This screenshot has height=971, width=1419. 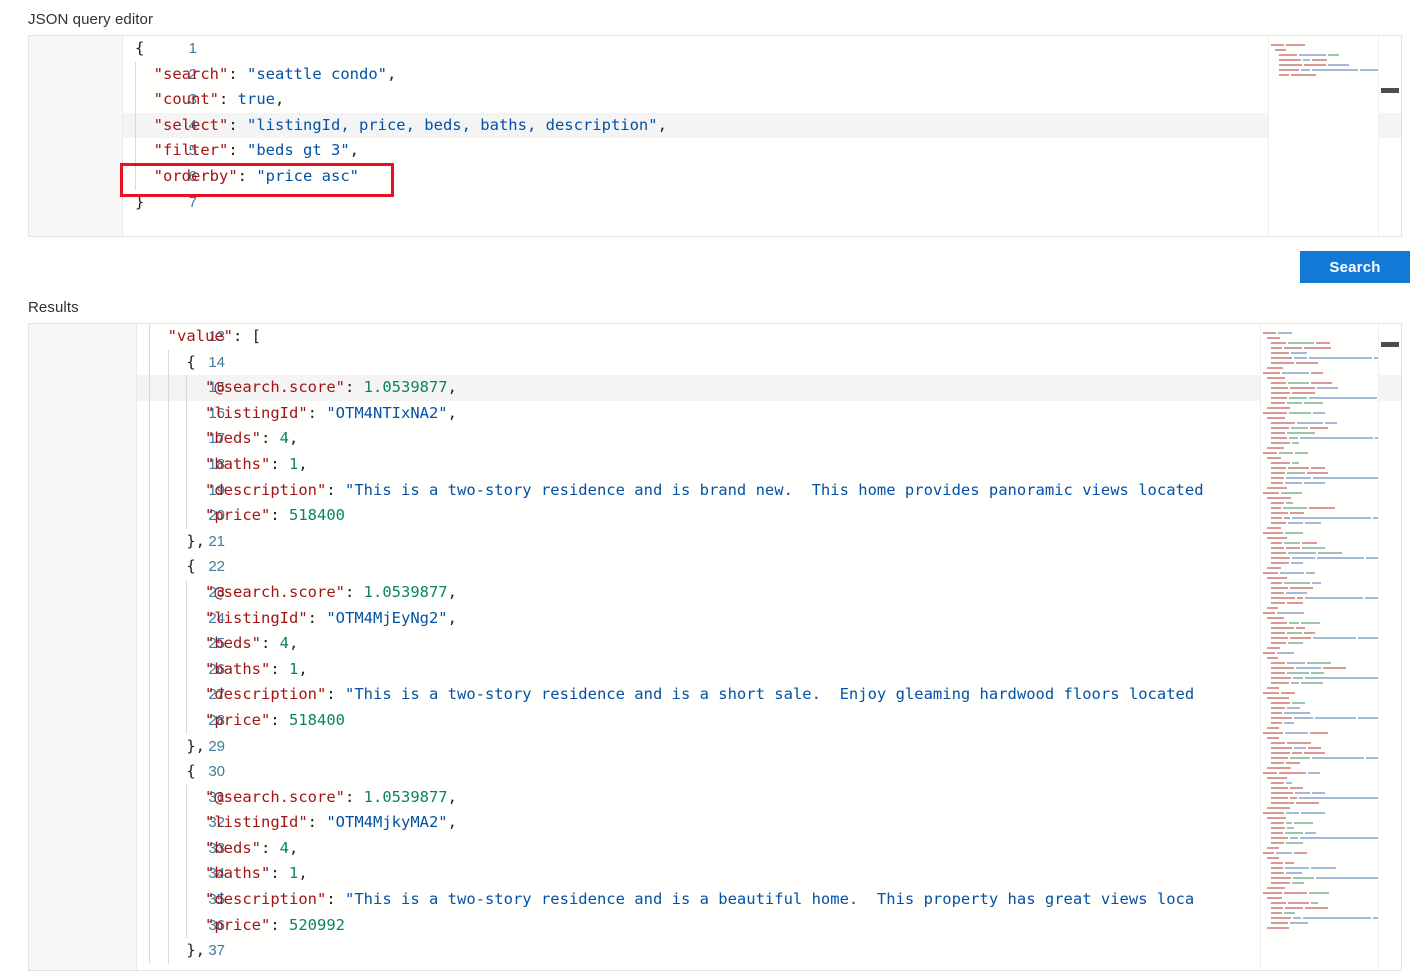 What do you see at coordinates (769, 797) in the screenshot?
I see `code-line: 31 "@search.score": 1.0539877,` at bounding box center [769, 797].